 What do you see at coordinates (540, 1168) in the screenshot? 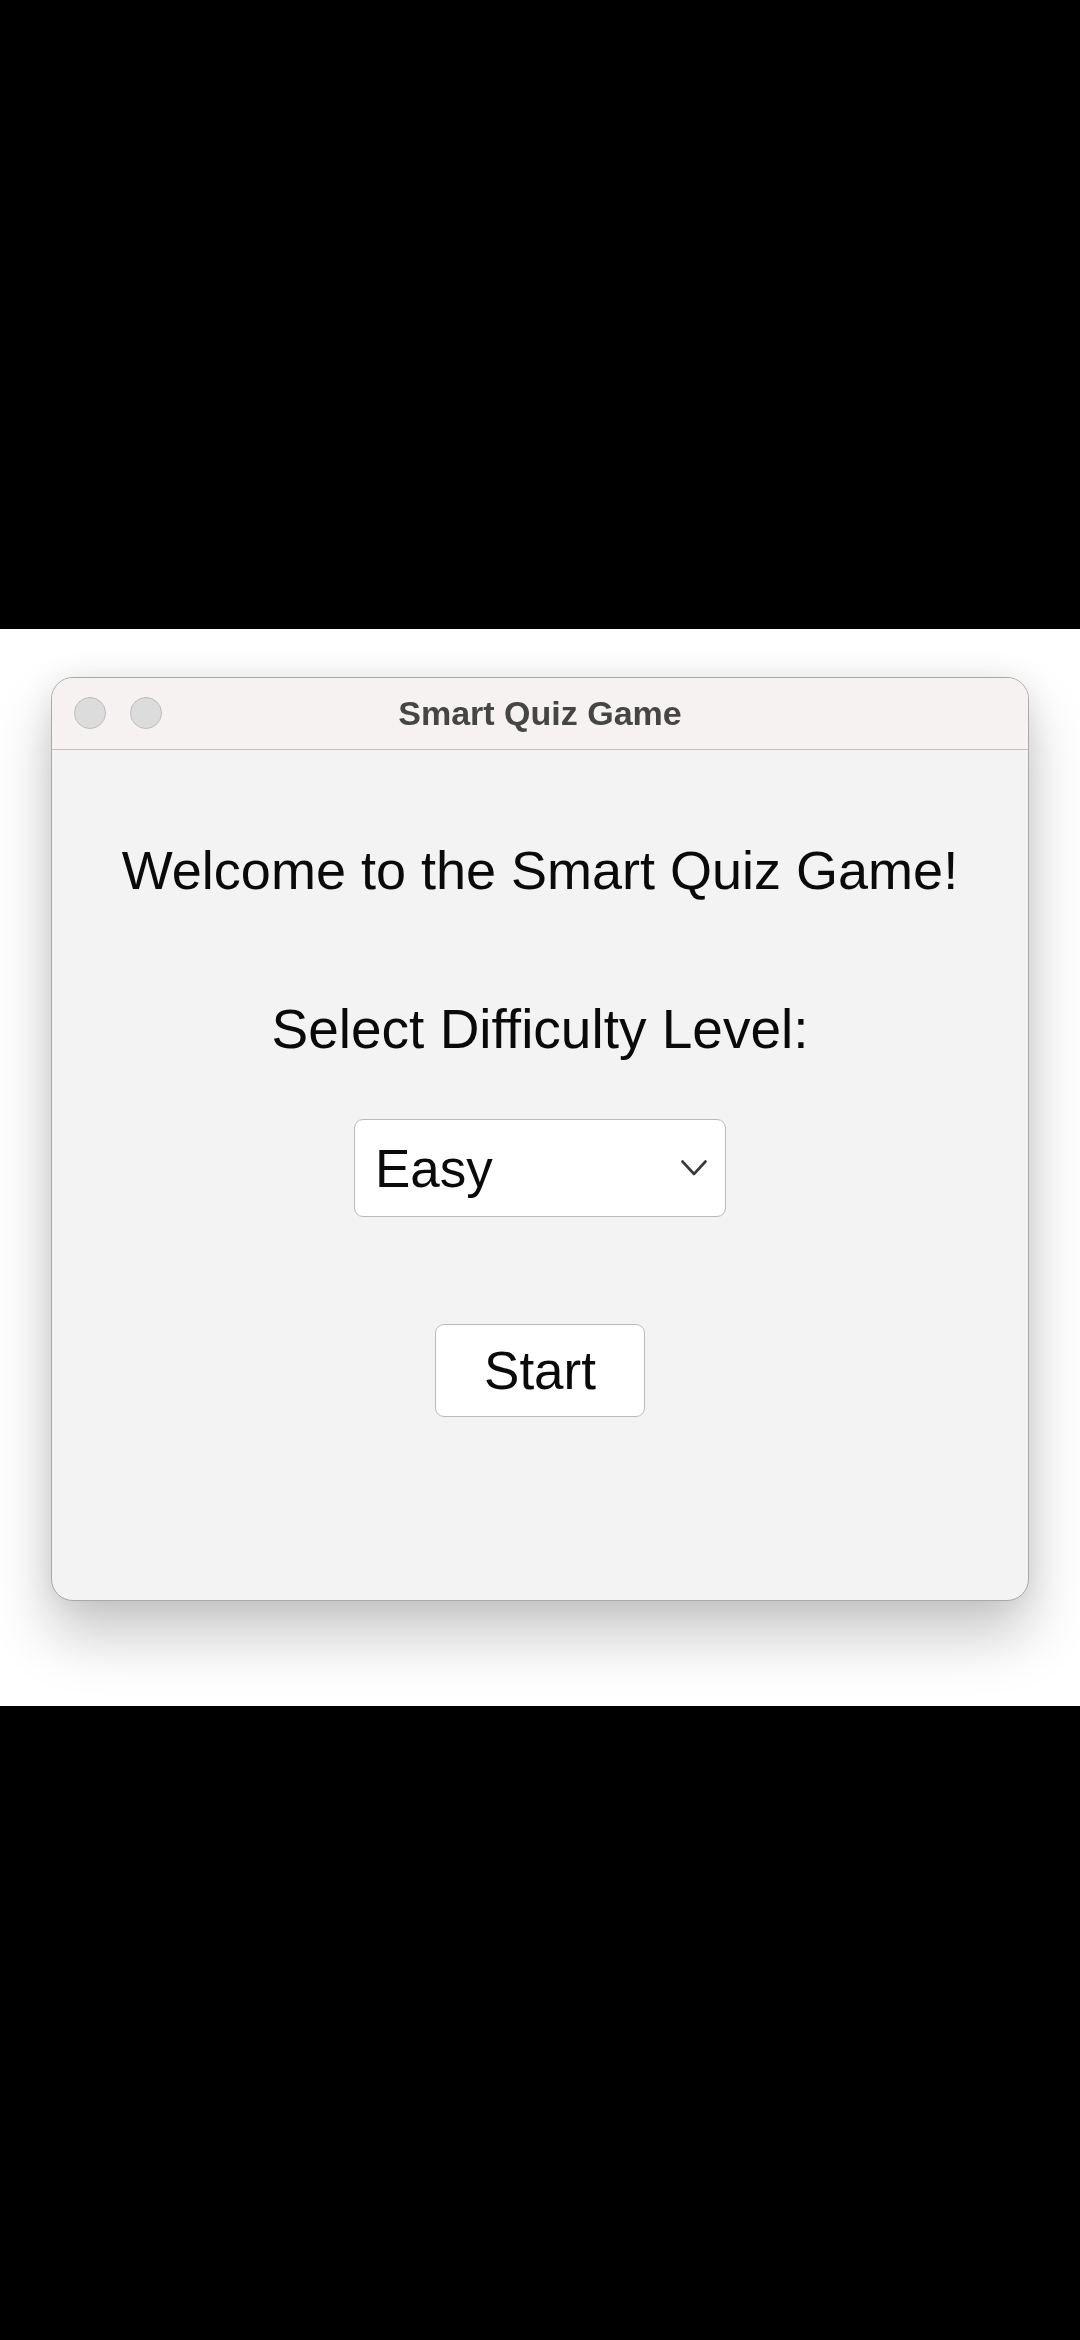
I see `difficulty-dropdown: Easy` at bounding box center [540, 1168].